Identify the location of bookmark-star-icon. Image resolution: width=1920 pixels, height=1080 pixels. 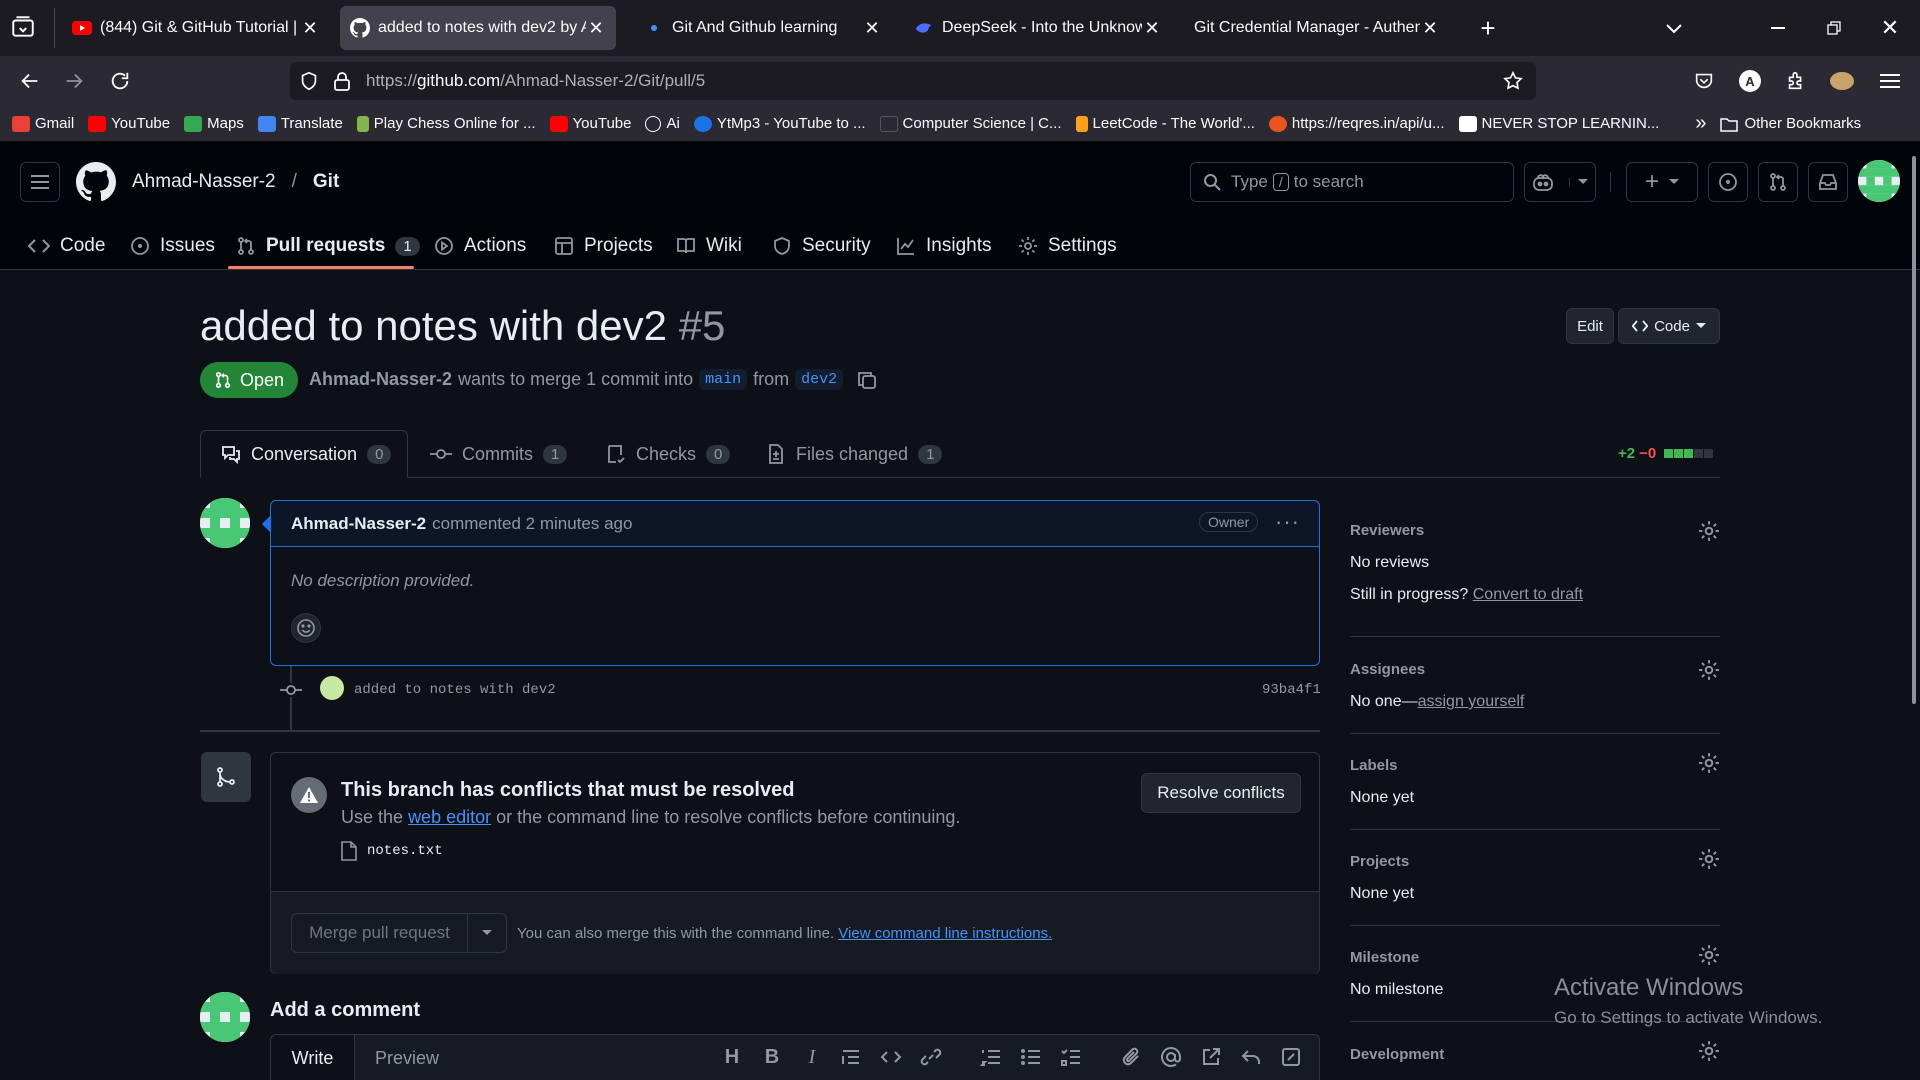
(1513, 81).